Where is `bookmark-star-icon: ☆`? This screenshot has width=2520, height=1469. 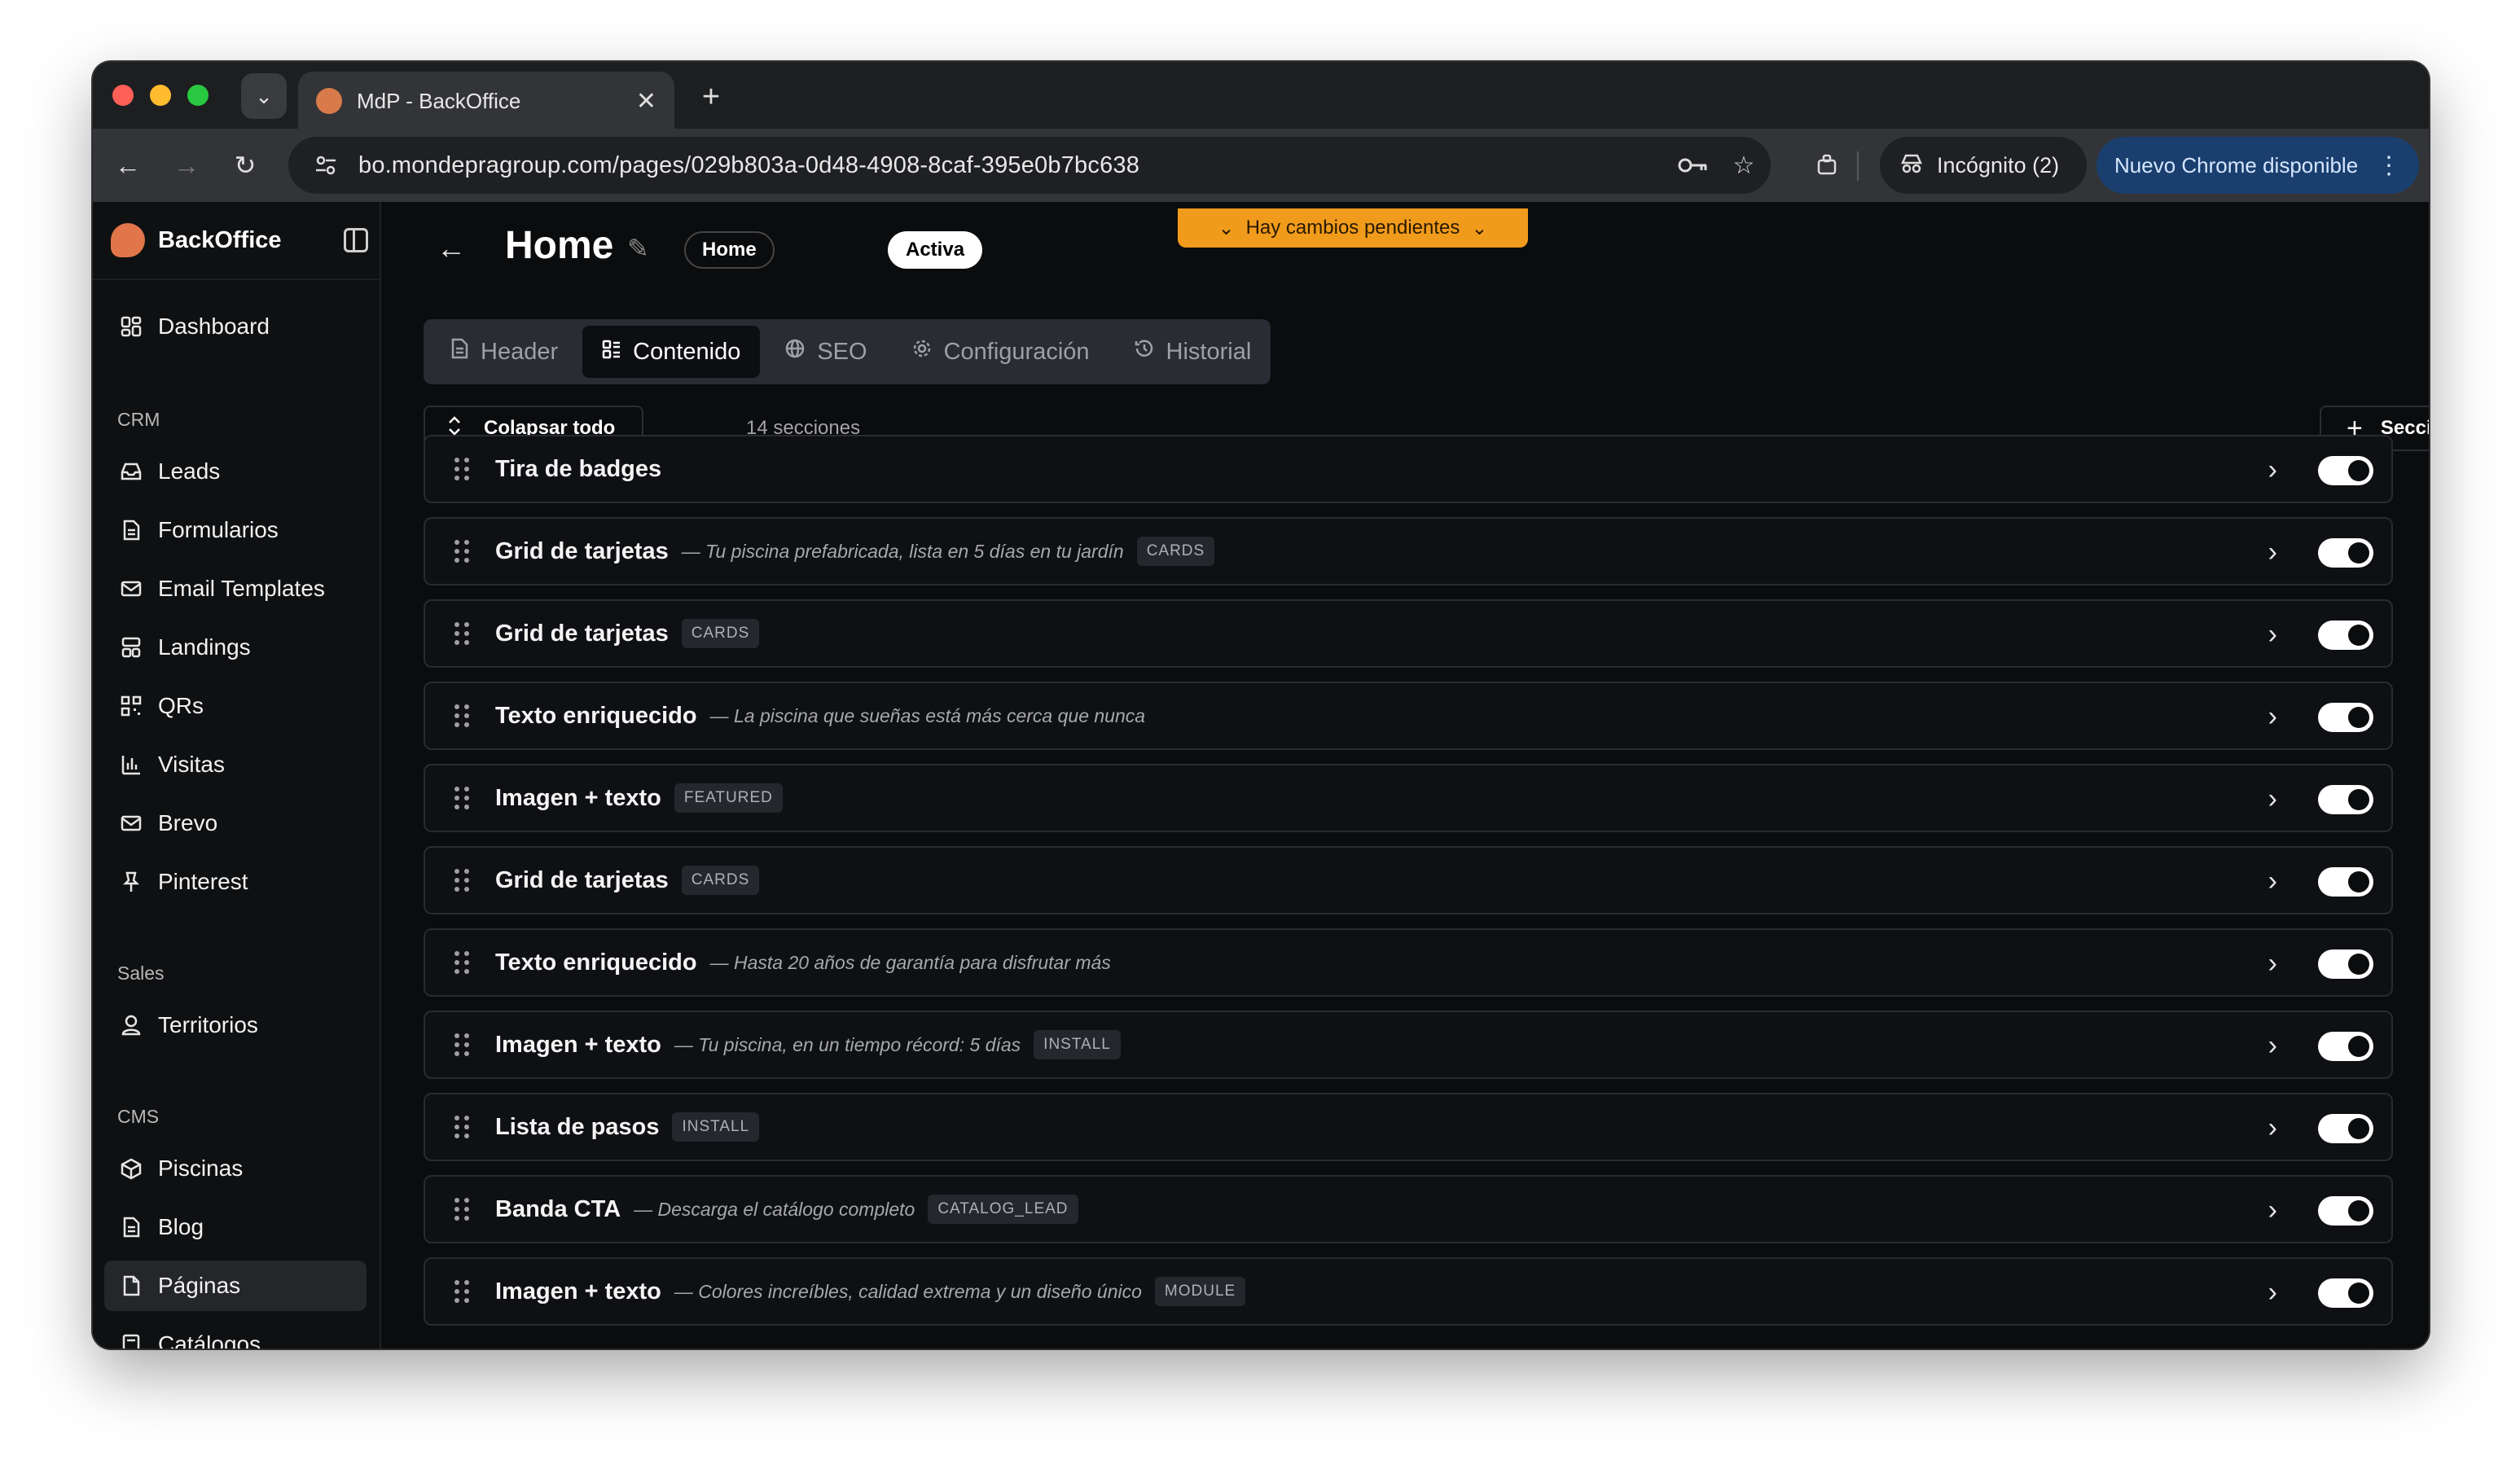 bookmark-star-icon: ☆ is located at coordinates (1744, 165).